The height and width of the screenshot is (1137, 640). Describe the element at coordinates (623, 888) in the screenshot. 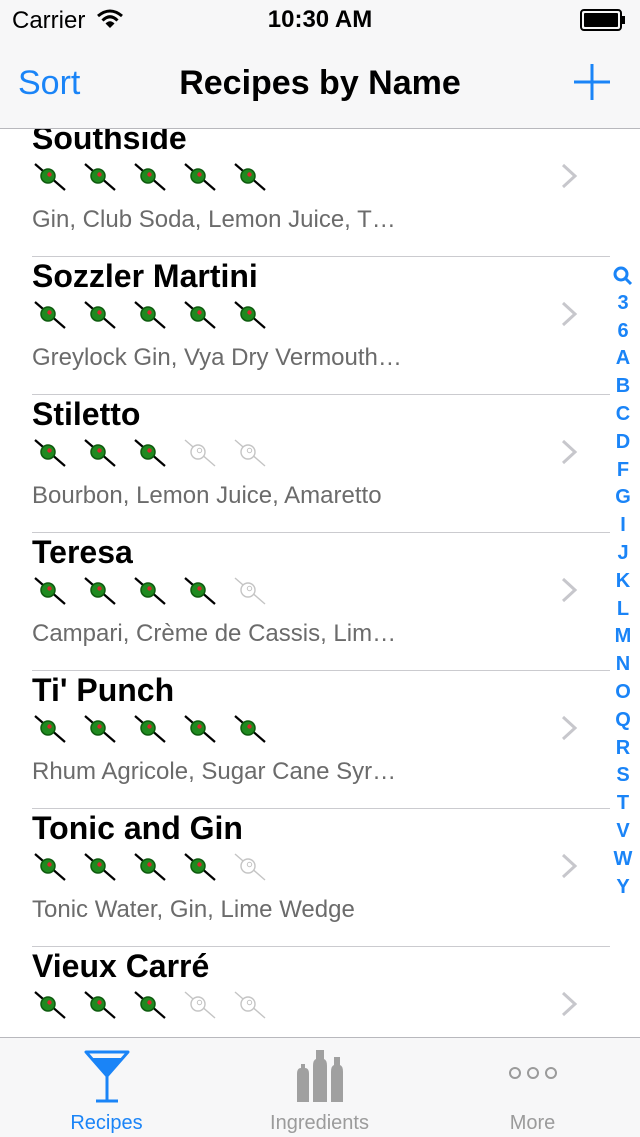

I see `index-letter: Y` at that location.